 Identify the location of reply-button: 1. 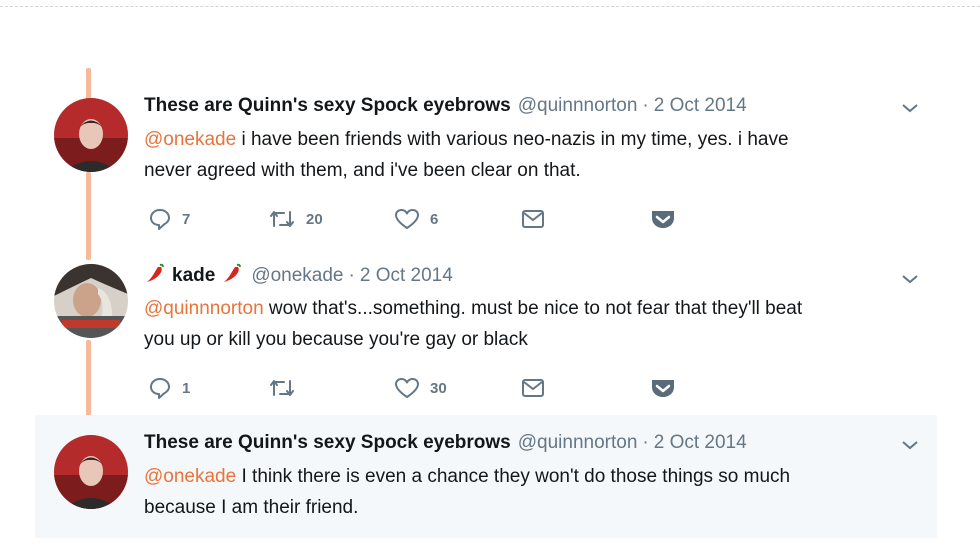
(169, 388).